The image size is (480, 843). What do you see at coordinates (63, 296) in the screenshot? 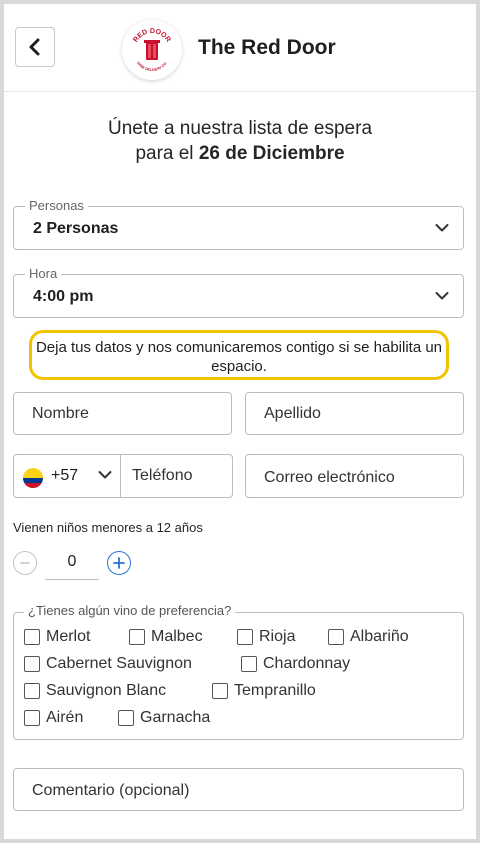
I see `time-value: 4:00 pm` at bounding box center [63, 296].